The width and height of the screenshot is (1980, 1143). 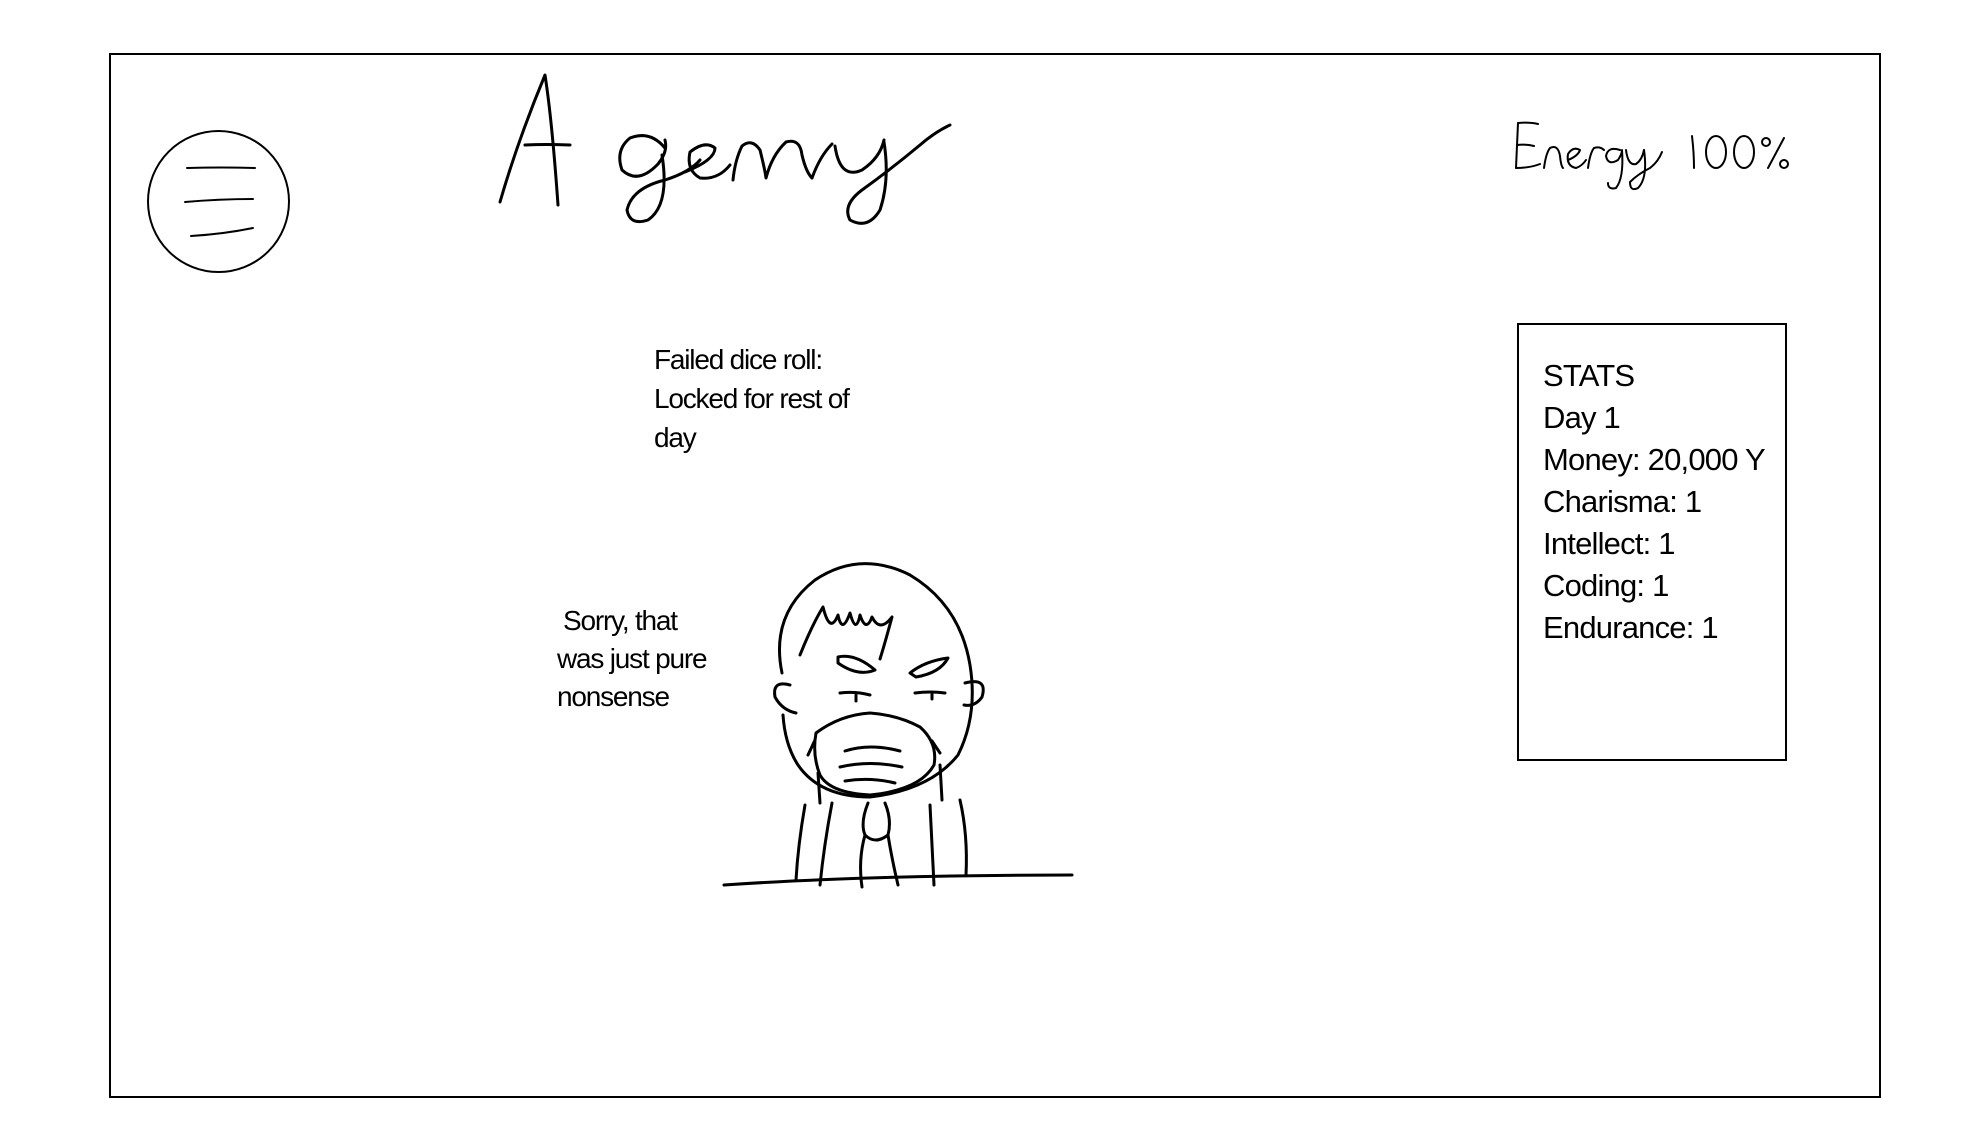 I want to click on app-title: Agency, so click(x=770, y=147).